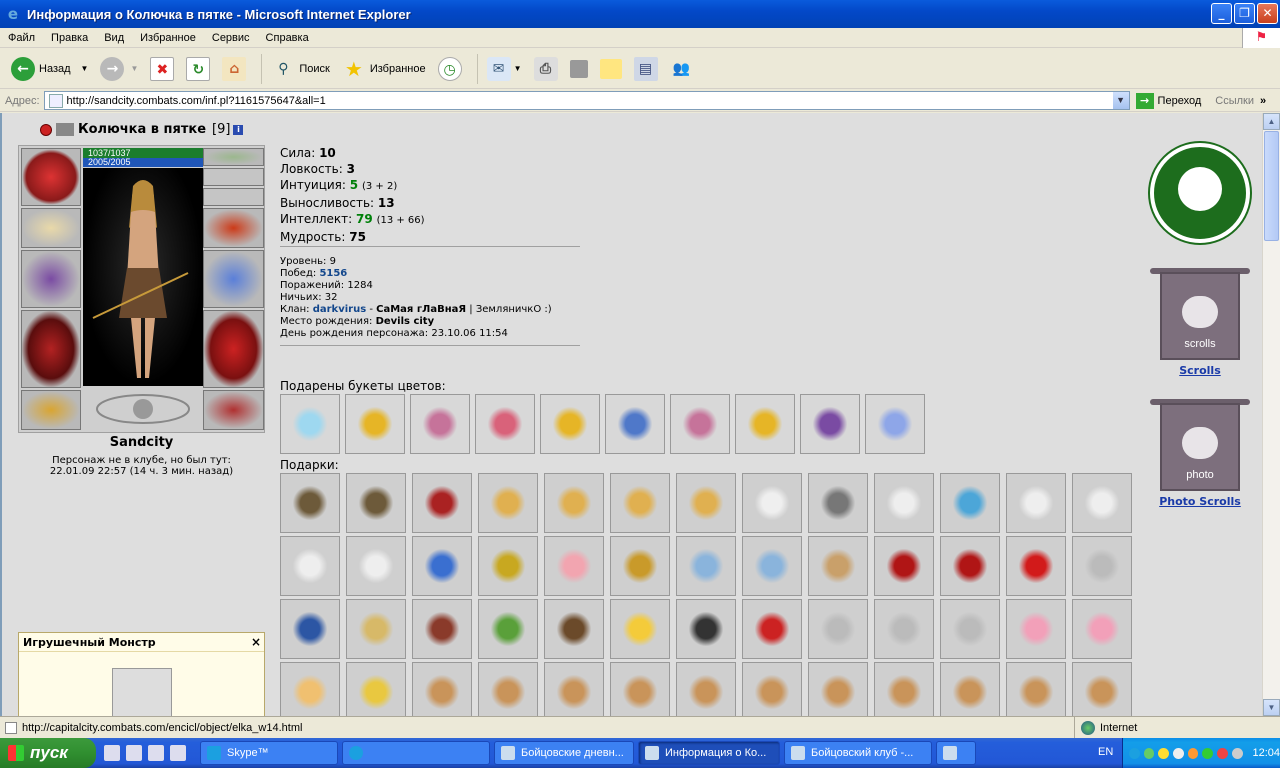  What do you see at coordinates (168, 38) in the screenshot?
I see `menu-favorites: Избранное` at bounding box center [168, 38].